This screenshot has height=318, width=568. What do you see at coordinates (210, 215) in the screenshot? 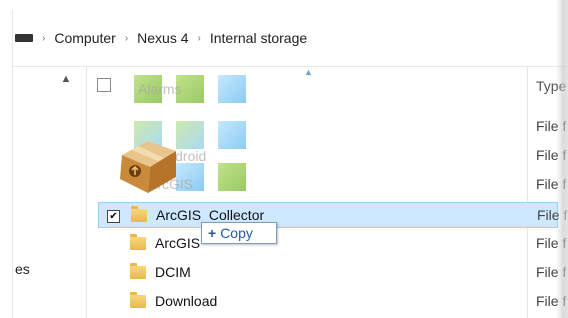
I see `list-item-name: ArcGIS_Collector` at bounding box center [210, 215].